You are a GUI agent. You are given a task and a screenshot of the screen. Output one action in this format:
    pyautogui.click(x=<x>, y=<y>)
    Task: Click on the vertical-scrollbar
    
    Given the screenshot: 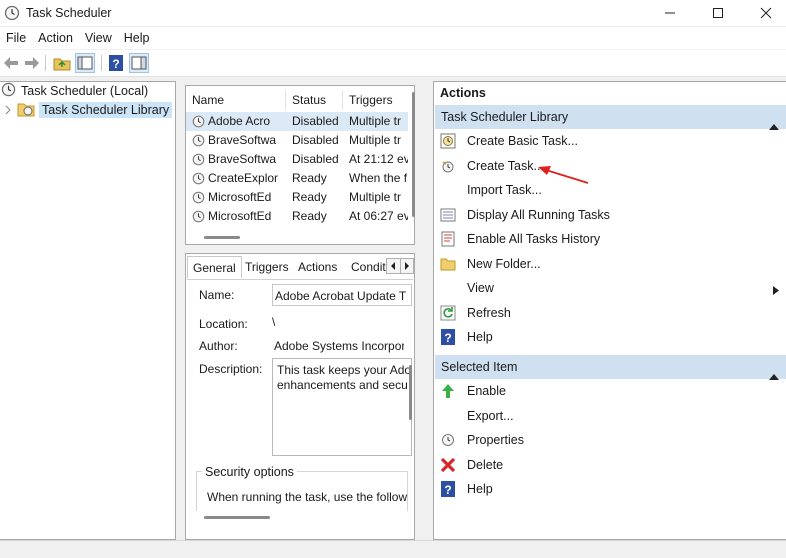 What is the action you would take?
    pyautogui.click(x=413, y=154)
    